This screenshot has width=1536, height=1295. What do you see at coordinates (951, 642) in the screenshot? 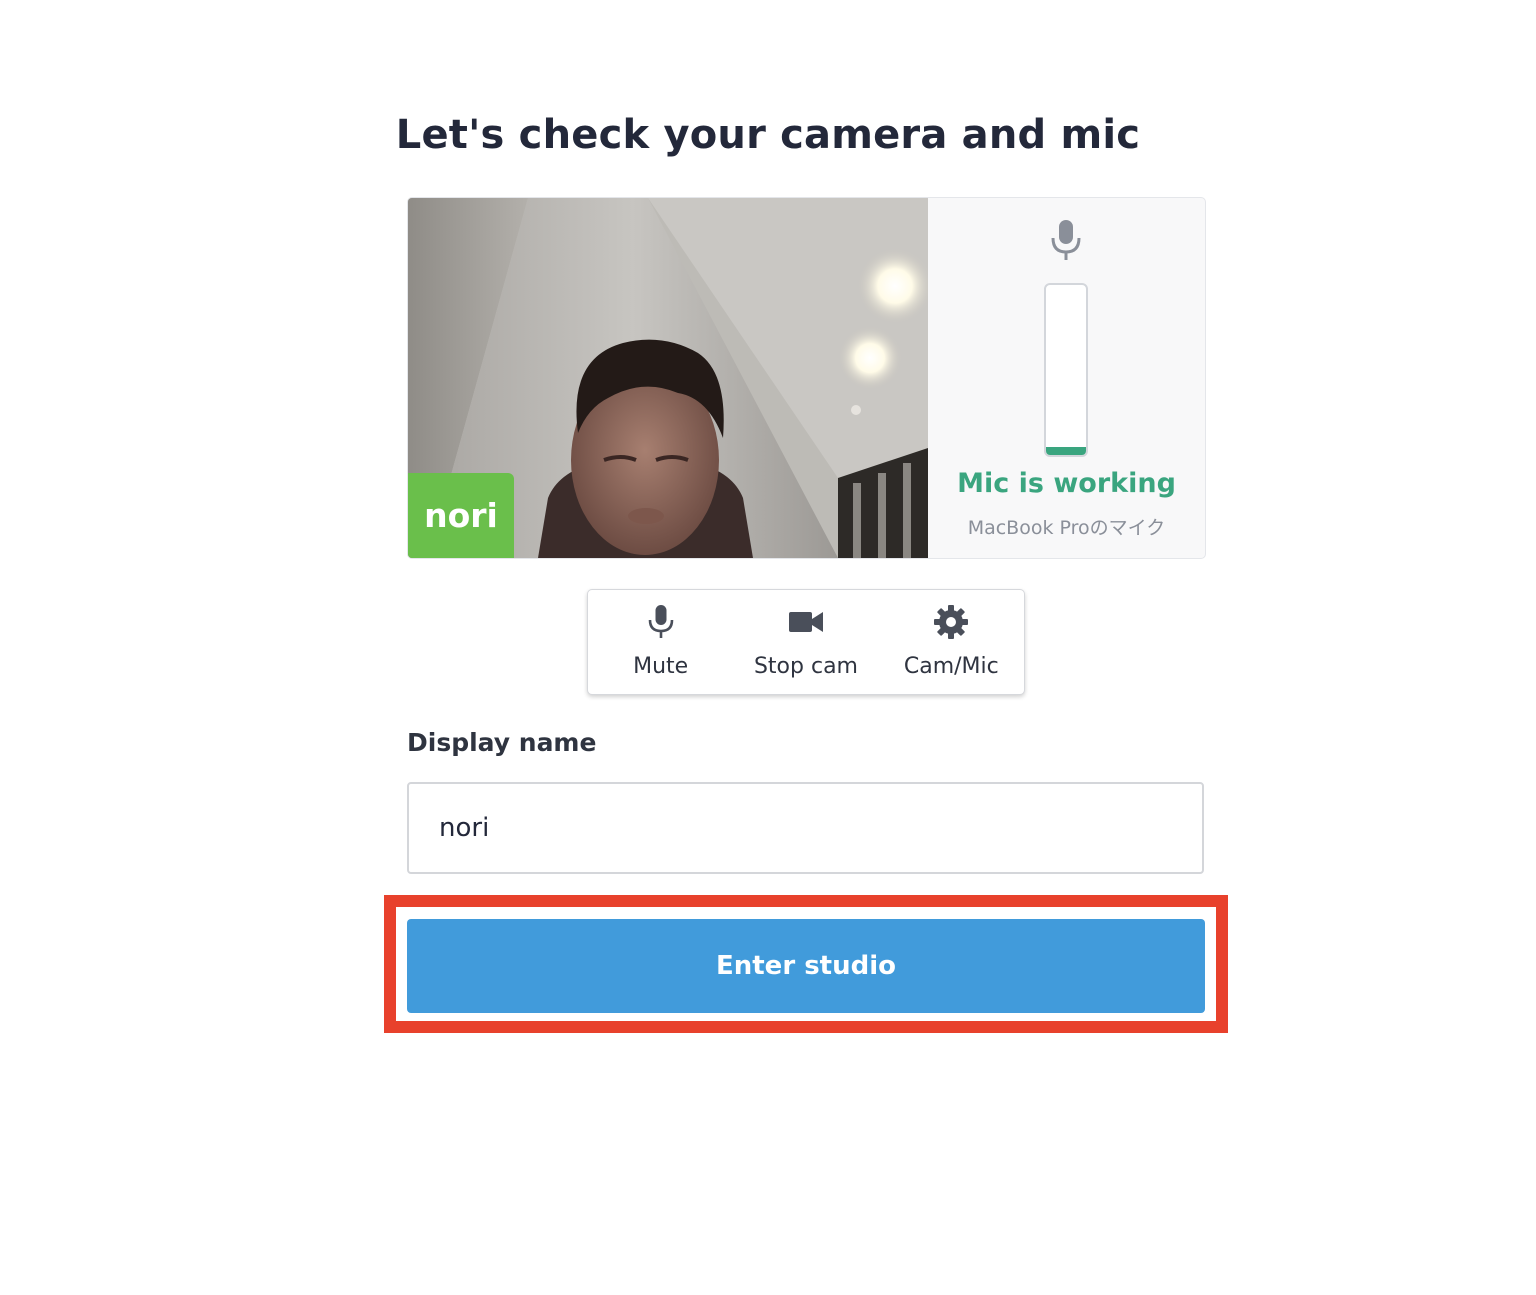
I see `cam-mic-settings-button: Cam/Mic` at bounding box center [951, 642].